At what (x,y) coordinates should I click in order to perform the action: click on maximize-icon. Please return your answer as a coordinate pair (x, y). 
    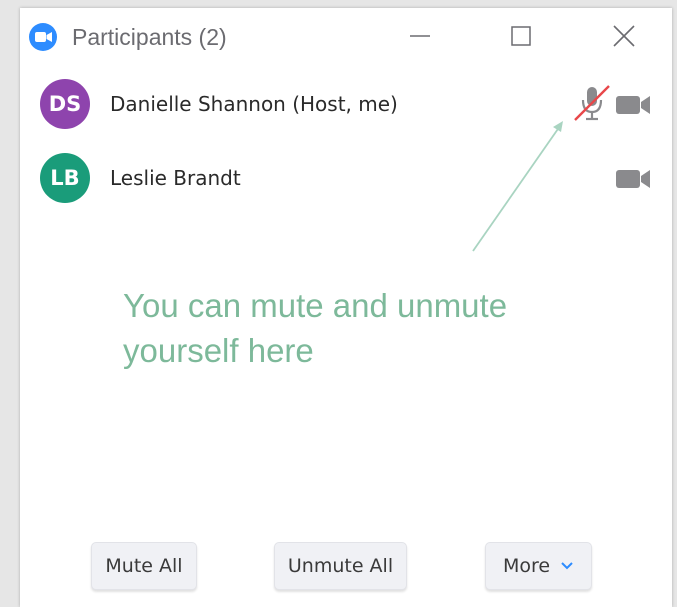
    Looking at the image, I should click on (521, 36).